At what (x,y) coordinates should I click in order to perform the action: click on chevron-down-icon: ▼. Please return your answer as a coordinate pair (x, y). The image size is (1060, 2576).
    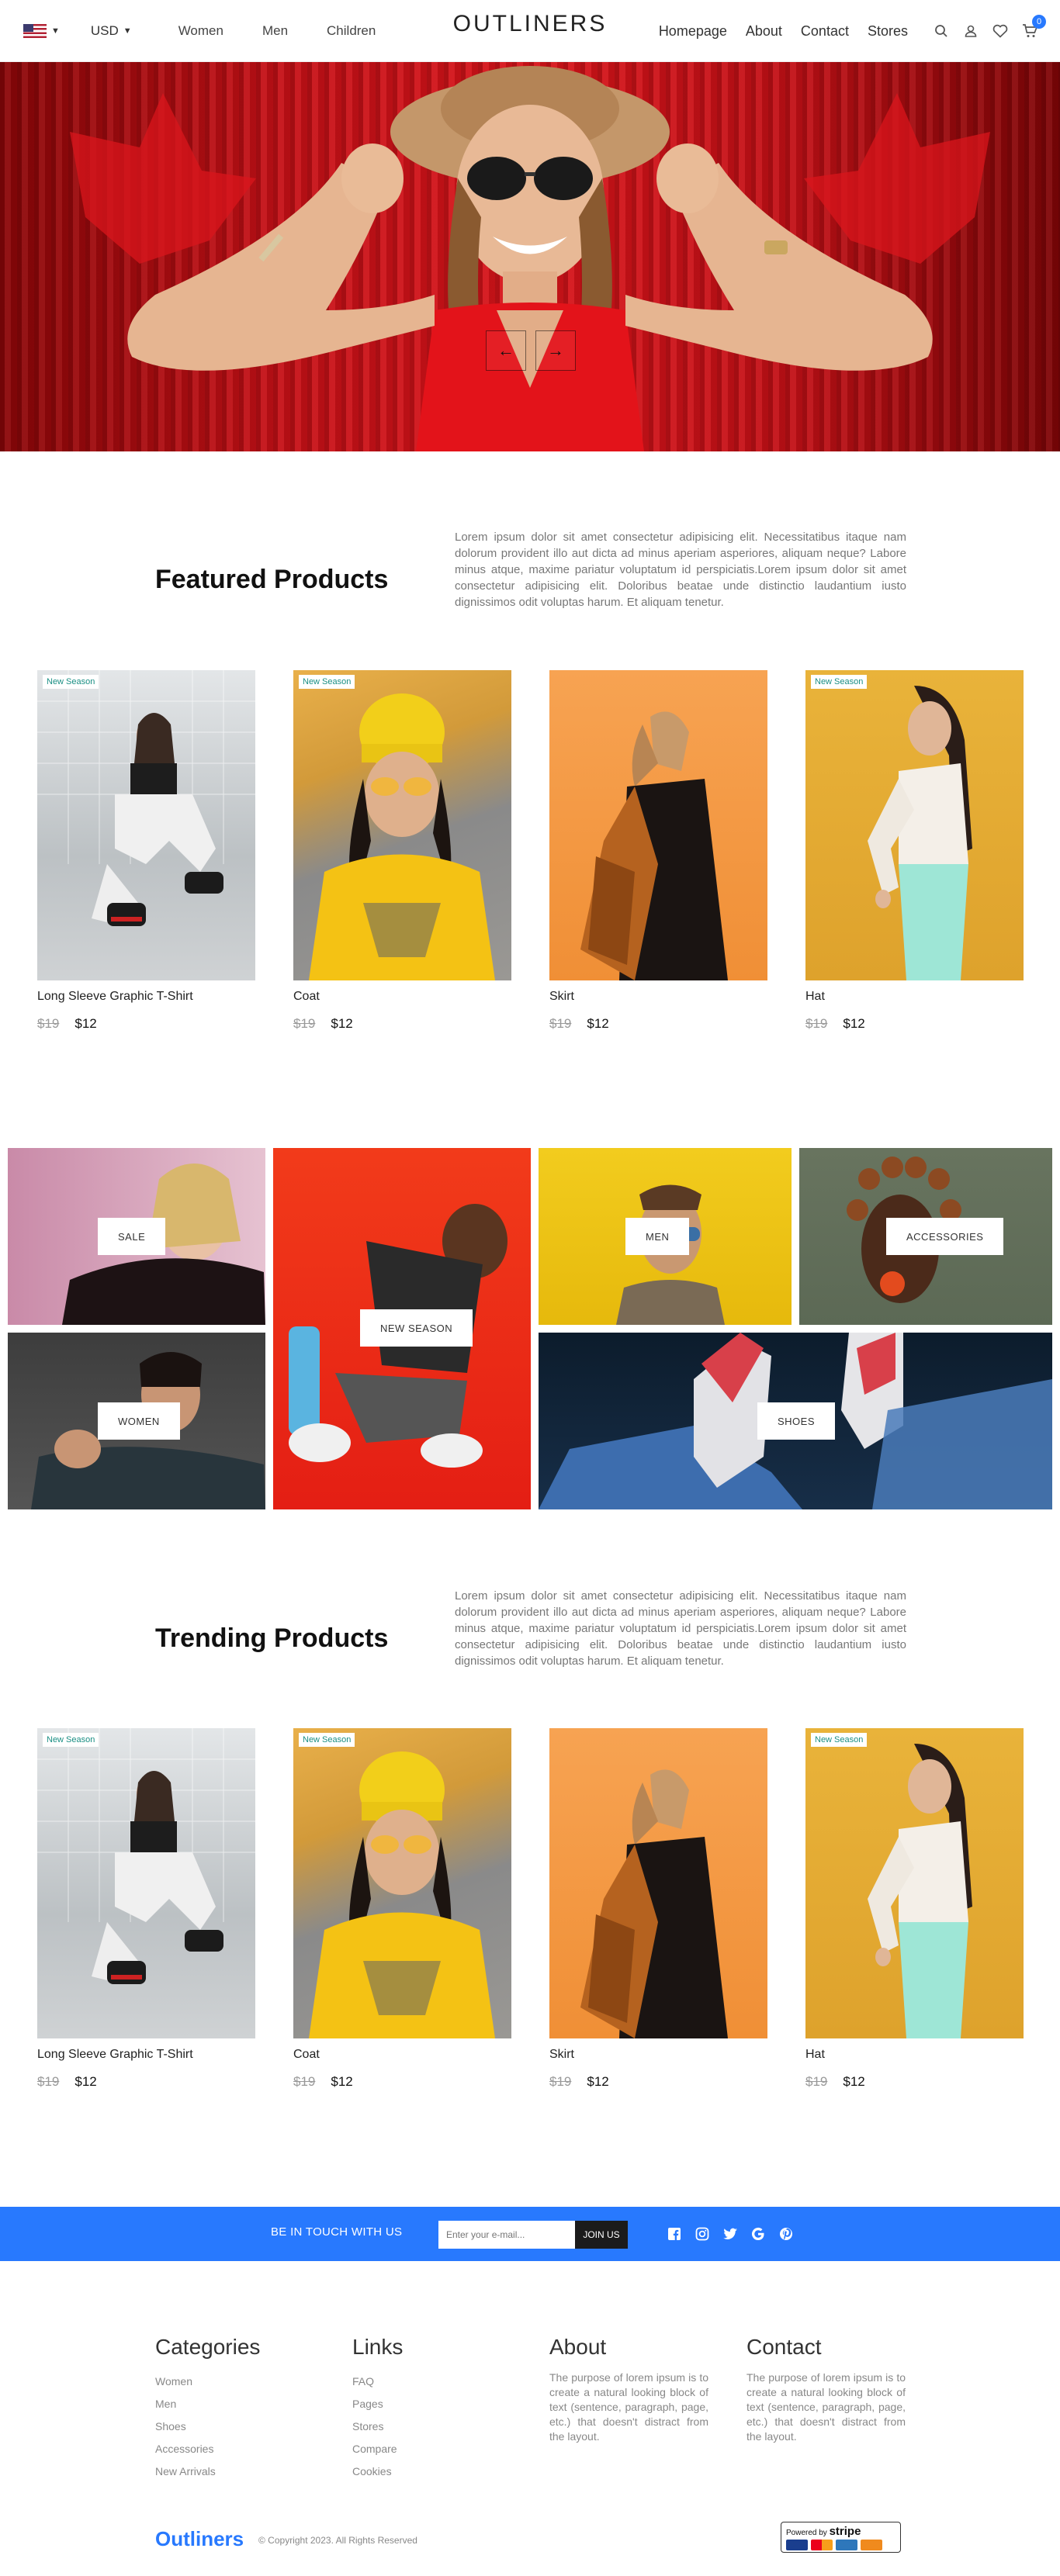
    Looking at the image, I should click on (55, 31).